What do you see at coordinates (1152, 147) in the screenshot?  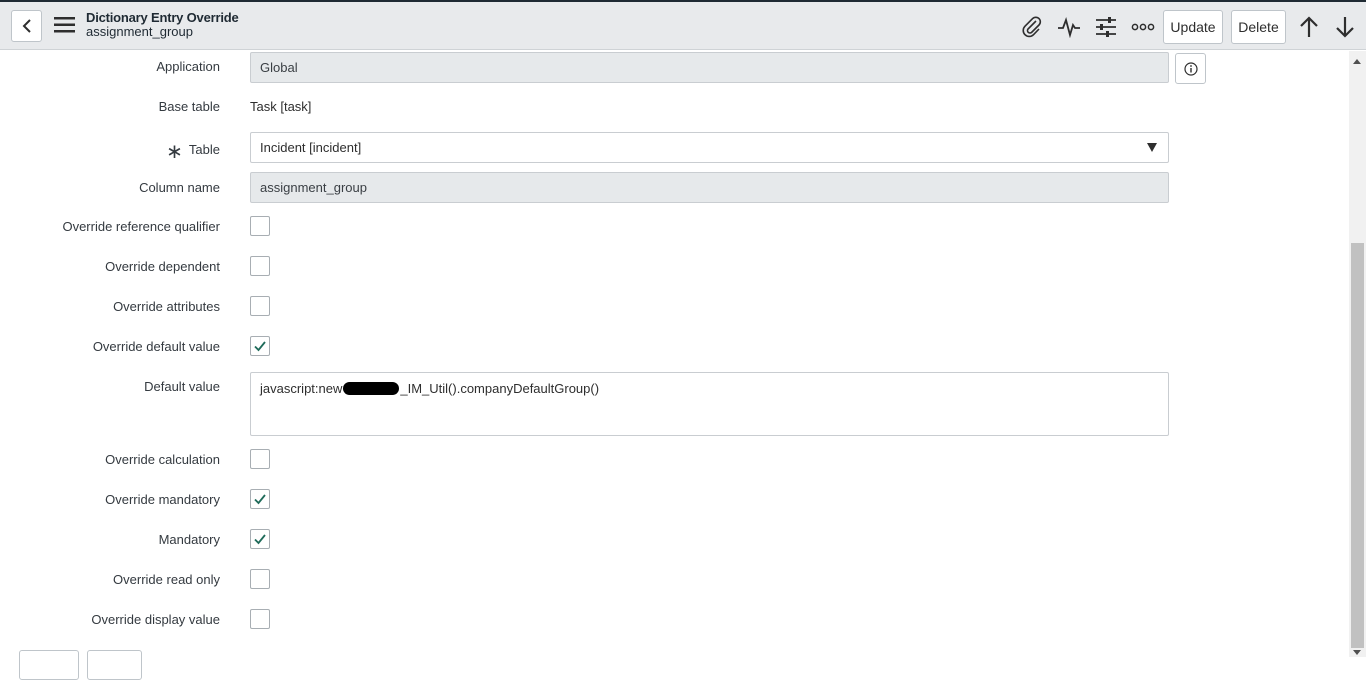 I see `caret-down-icon` at bounding box center [1152, 147].